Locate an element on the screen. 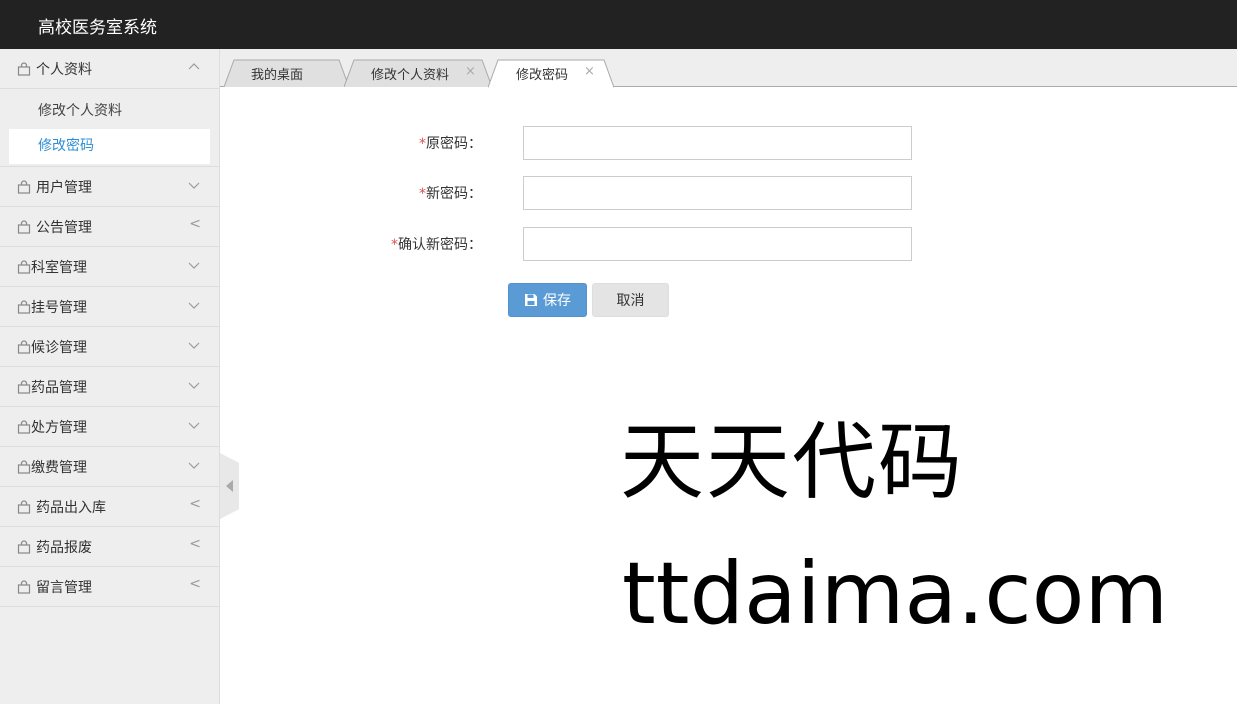  tab-label: 我的桌面 is located at coordinates (277, 75).